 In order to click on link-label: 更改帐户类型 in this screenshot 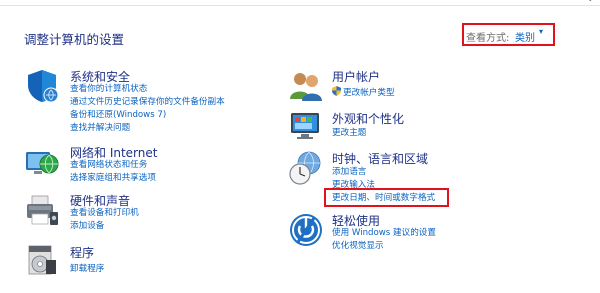, I will do `click(369, 93)`.